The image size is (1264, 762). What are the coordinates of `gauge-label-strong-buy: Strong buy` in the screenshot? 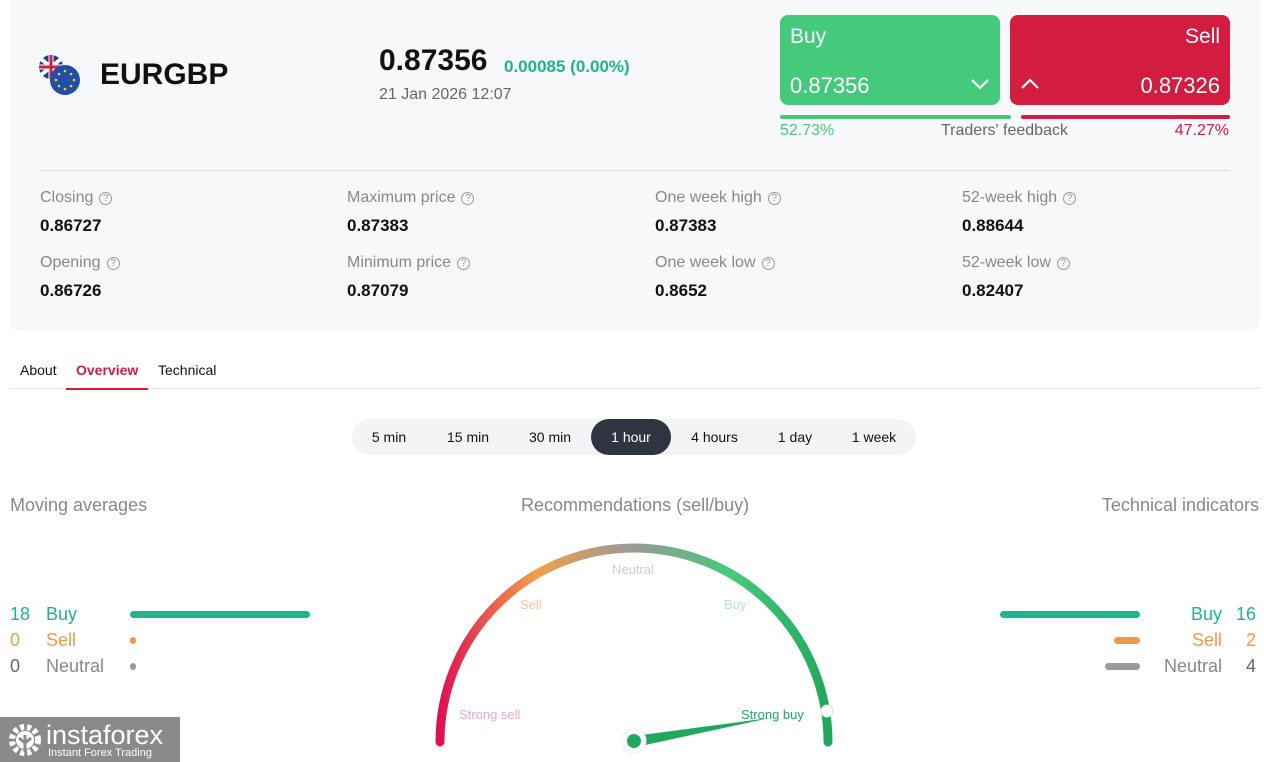 It's located at (772, 714).